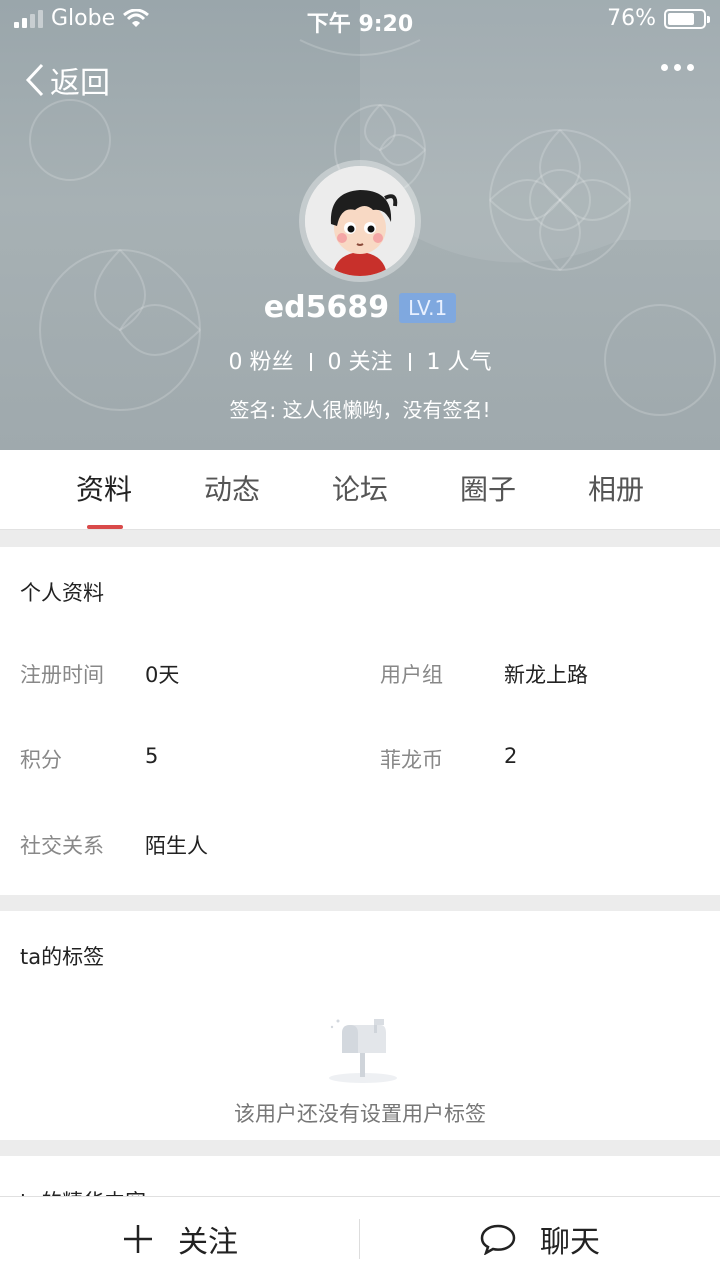  I want to click on following-count: 0 关注, so click(360, 362).